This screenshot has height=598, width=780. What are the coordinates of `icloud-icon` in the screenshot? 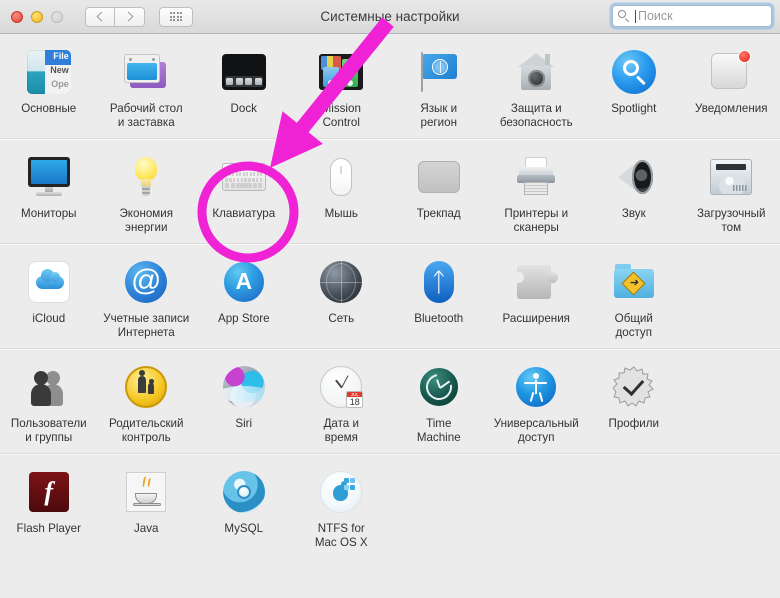 It's located at (49, 282).